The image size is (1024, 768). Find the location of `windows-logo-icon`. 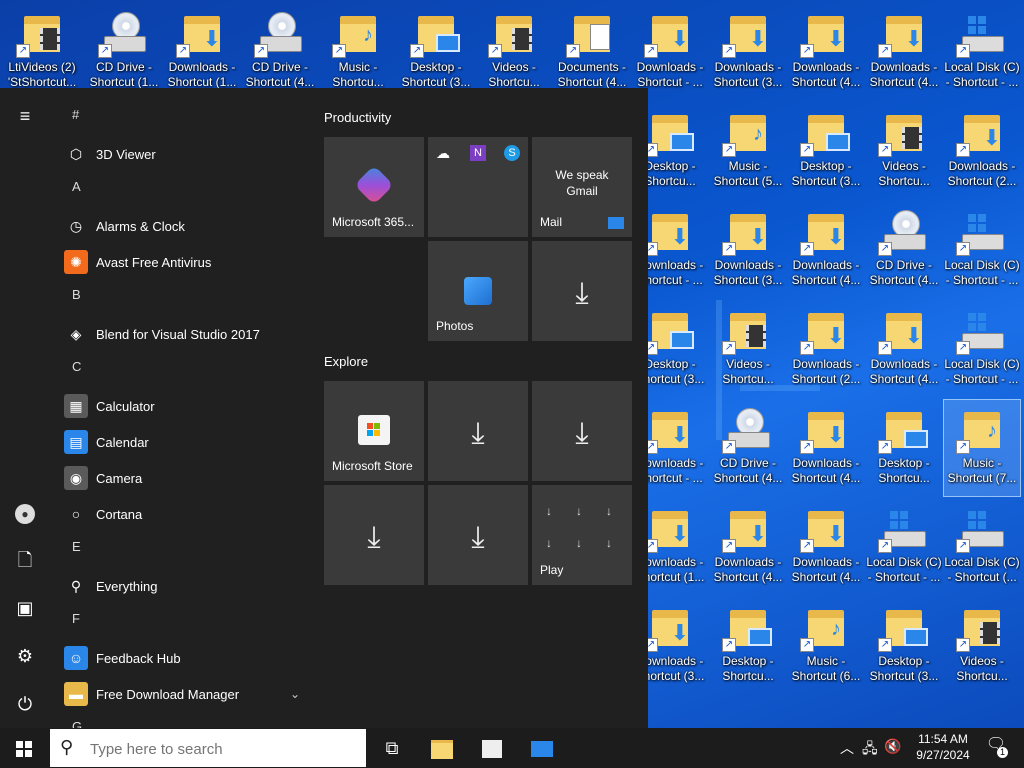

windows-logo-icon is located at coordinates (24, 749).